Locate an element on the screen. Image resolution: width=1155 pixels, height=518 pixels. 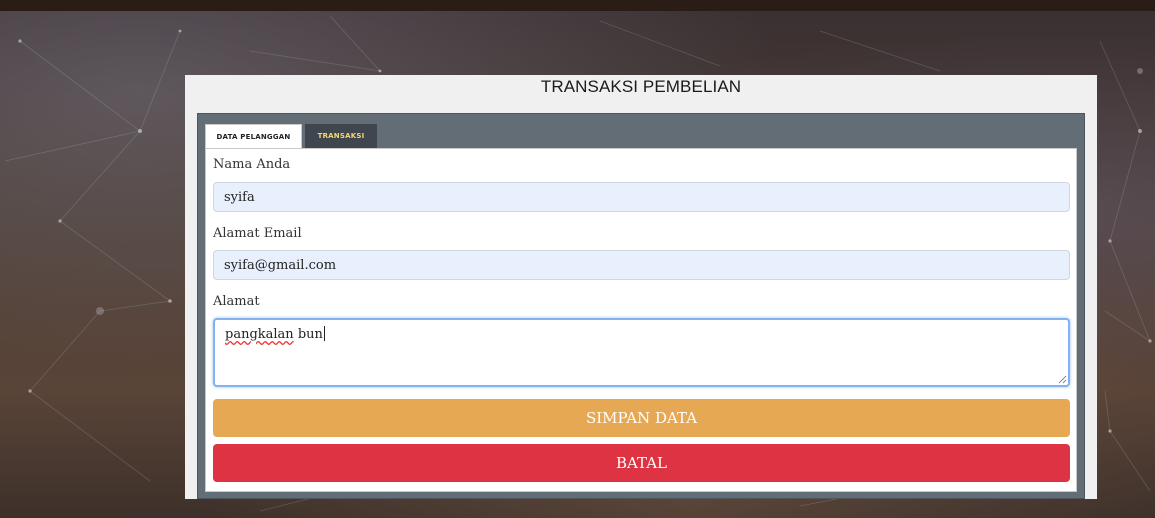
name-input is located at coordinates (641, 197).